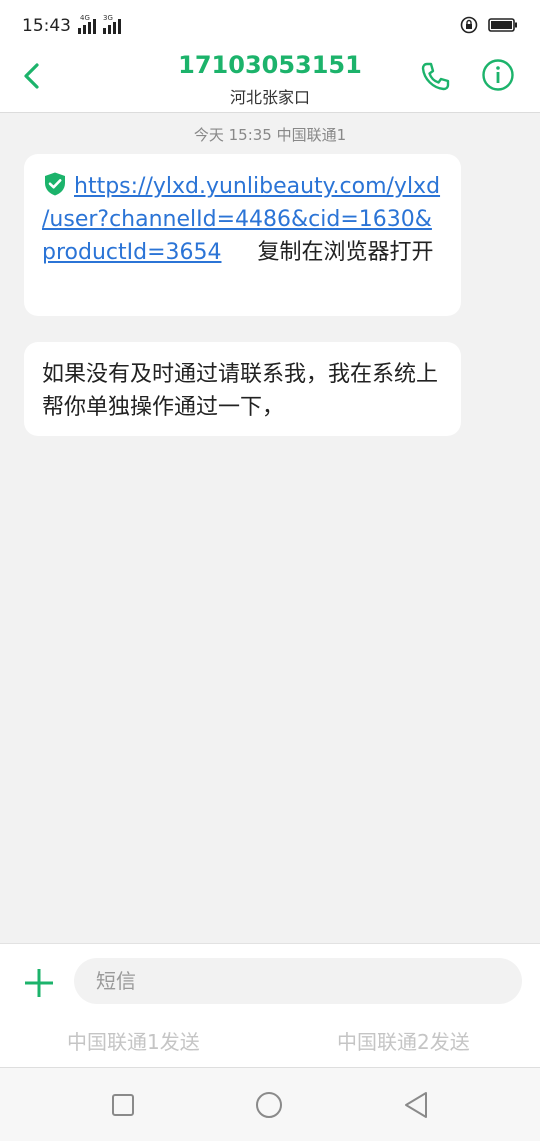 Image resolution: width=540 pixels, height=1141 pixels. I want to click on signal-type-label: 3G, so click(108, 18).